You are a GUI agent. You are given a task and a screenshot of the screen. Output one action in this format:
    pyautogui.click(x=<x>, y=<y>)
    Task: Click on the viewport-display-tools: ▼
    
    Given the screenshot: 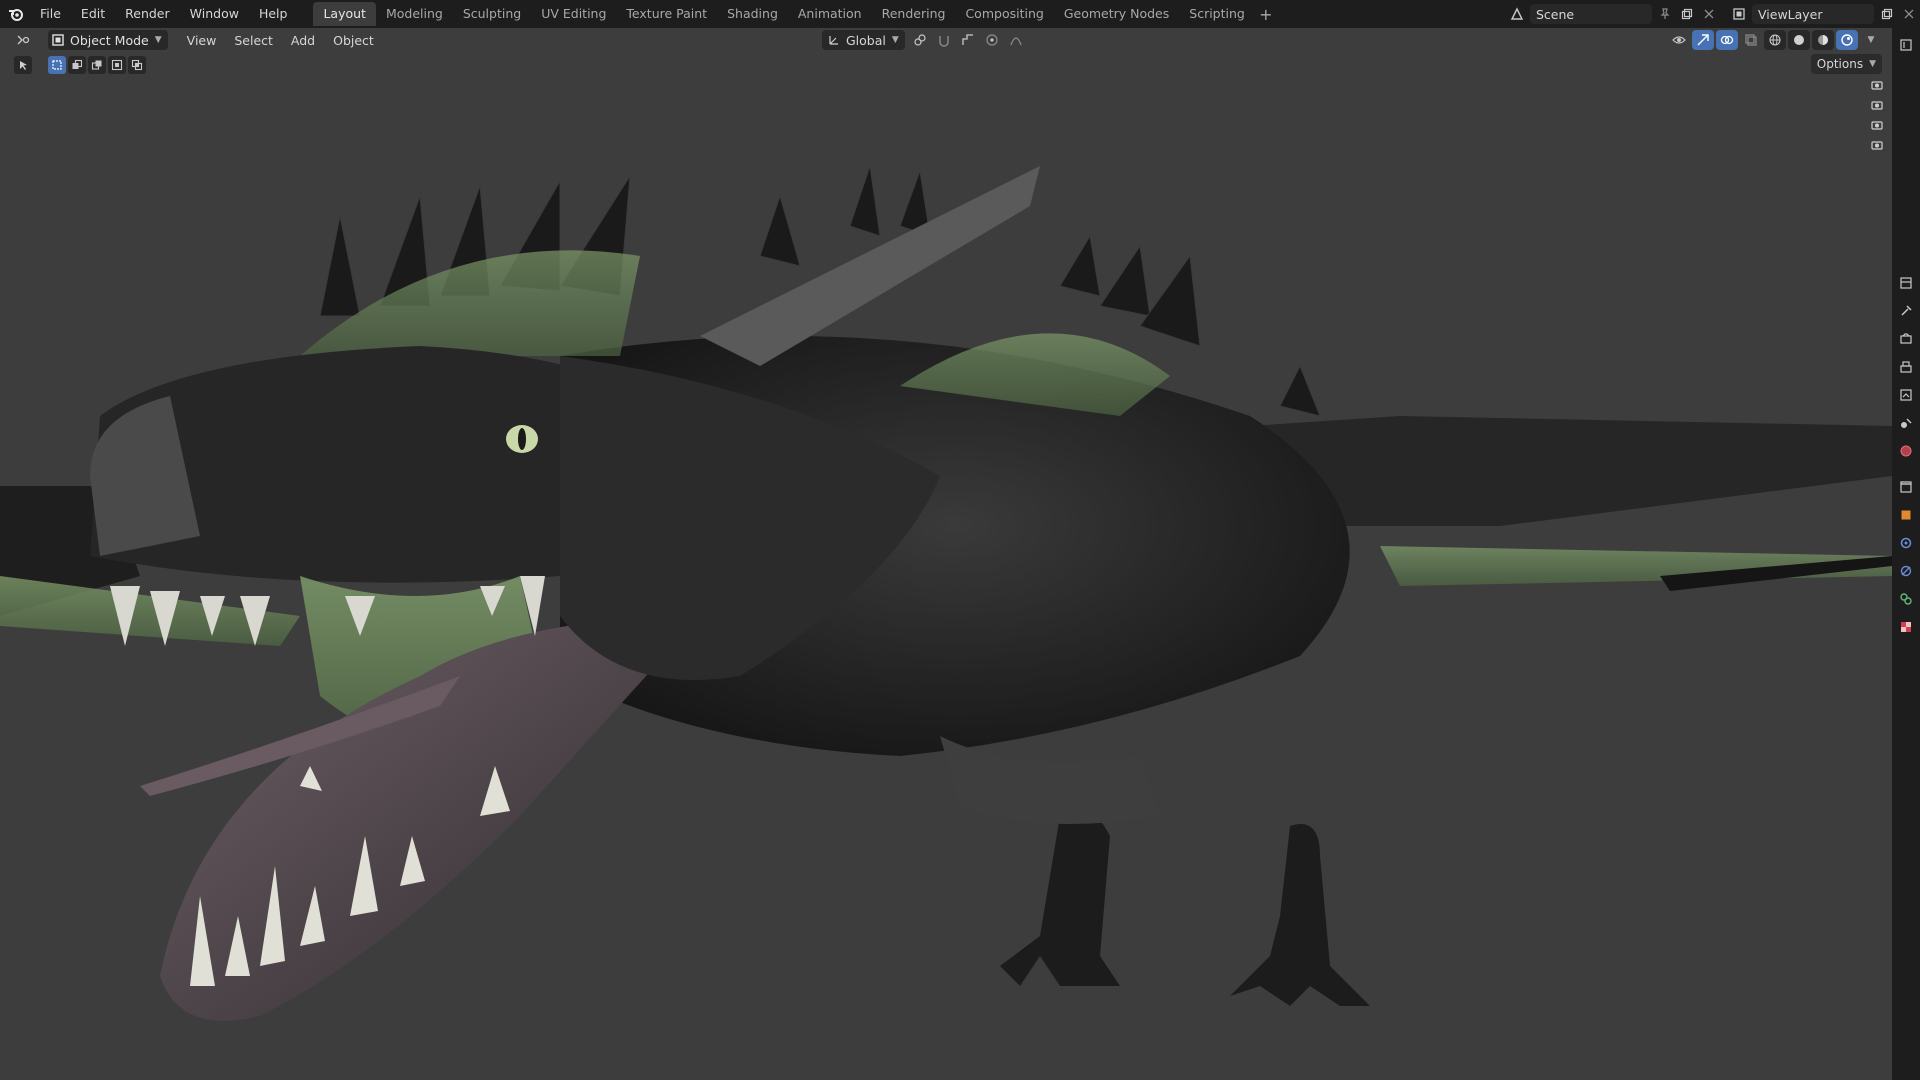 What is the action you would take?
    pyautogui.click(x=1775, y=40)
    